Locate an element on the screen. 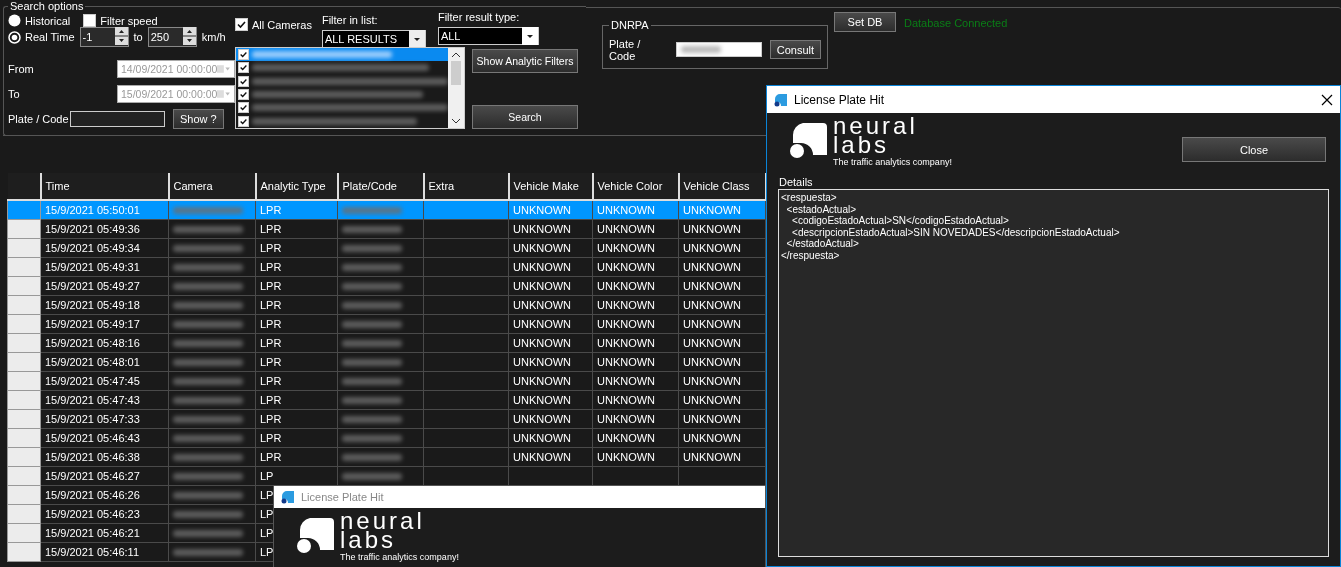  table-row: 15/9/2021 05:46:38 LPR UNKNOWN UNKNOWN UNKNOWN is located at coordinates (391, 457).